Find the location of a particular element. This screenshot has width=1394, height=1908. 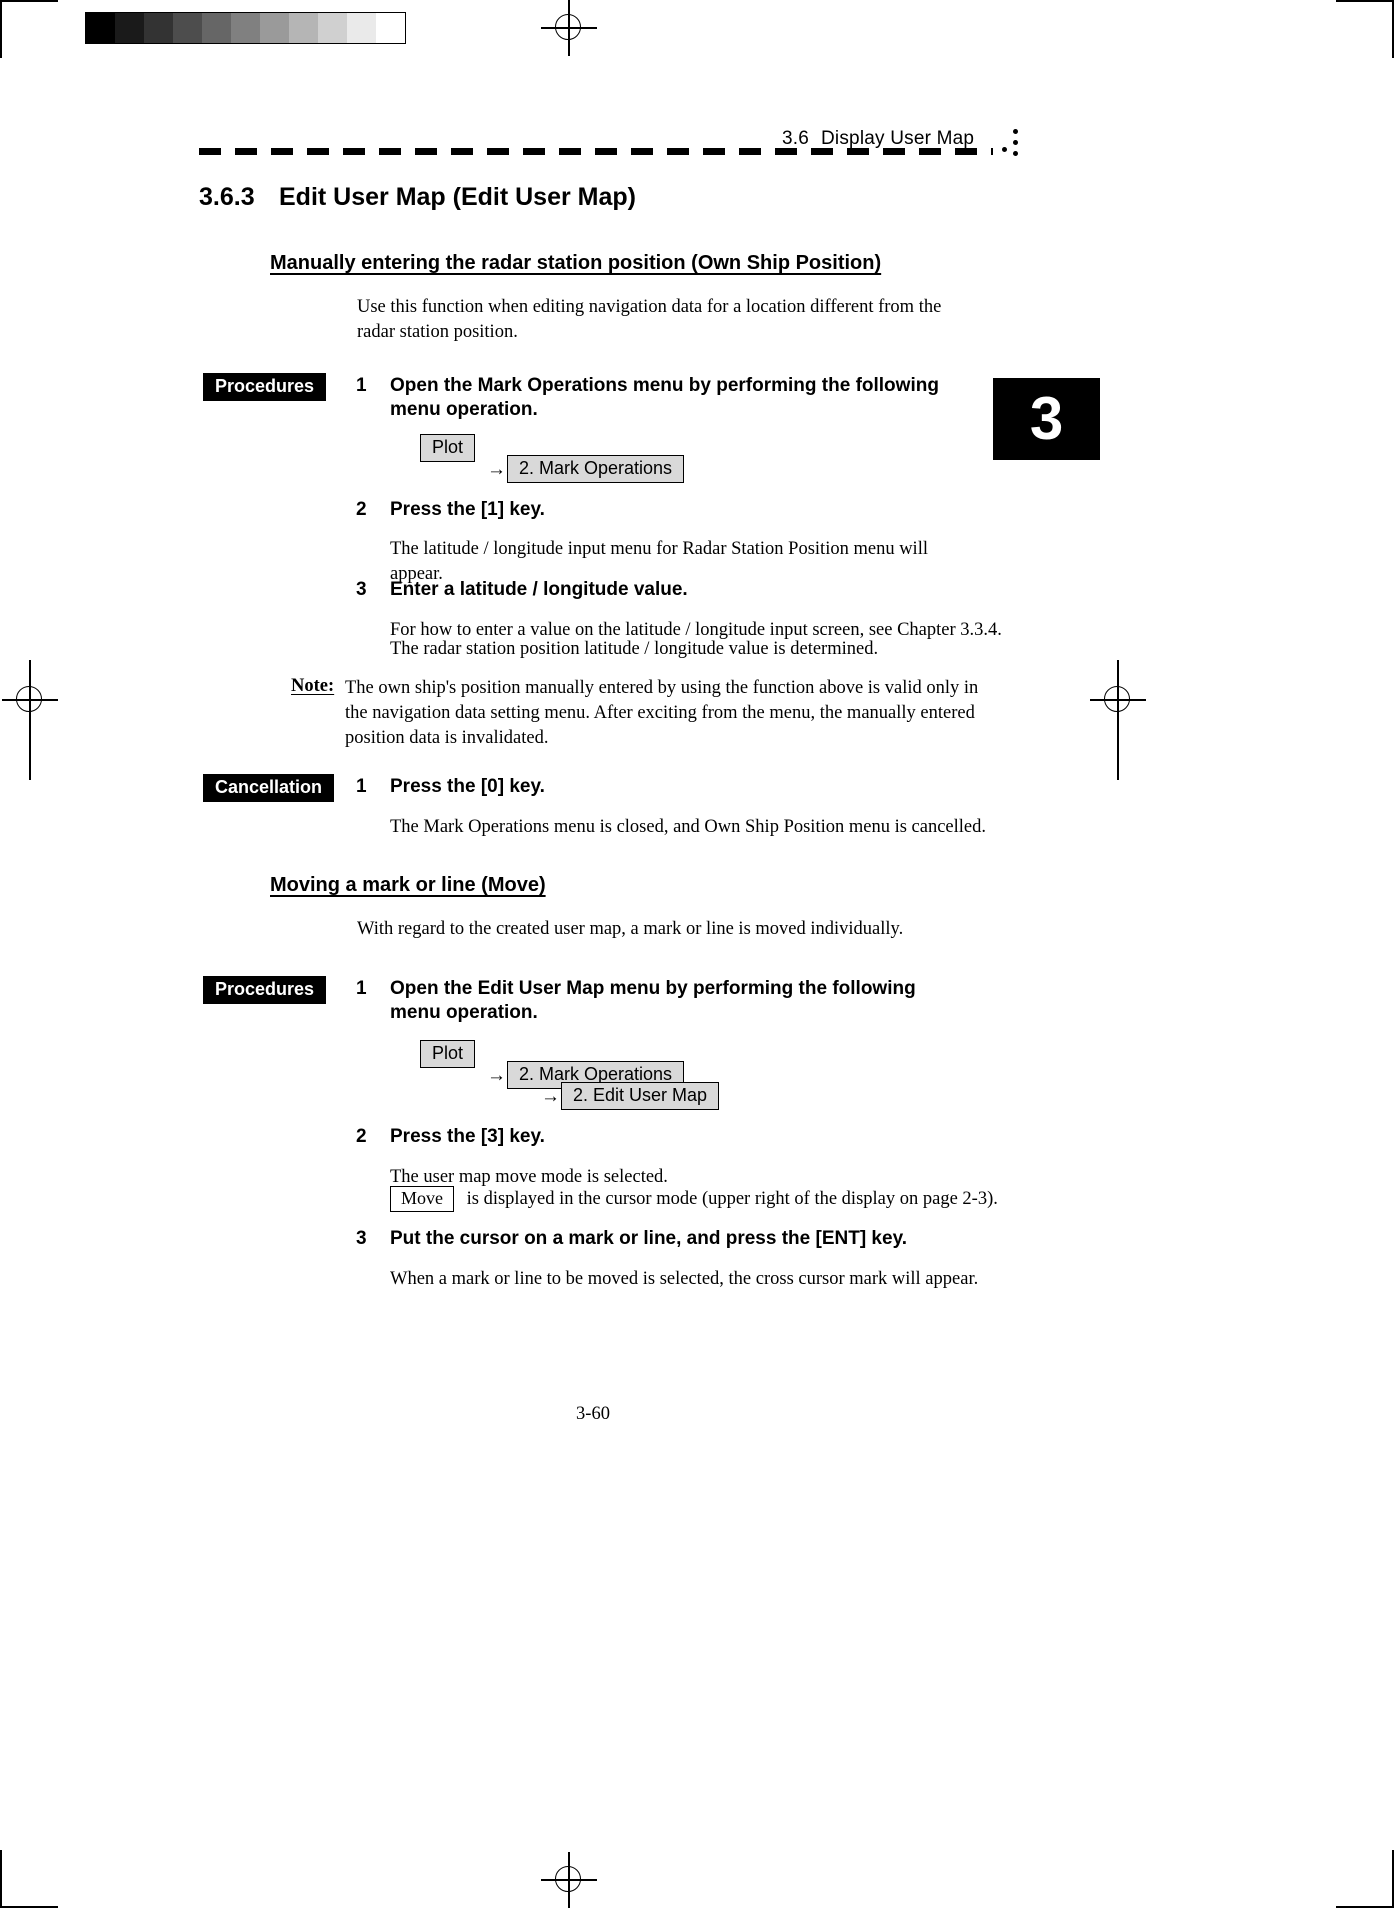

page-number: 3-60 is located at coordinates (593, 1414).